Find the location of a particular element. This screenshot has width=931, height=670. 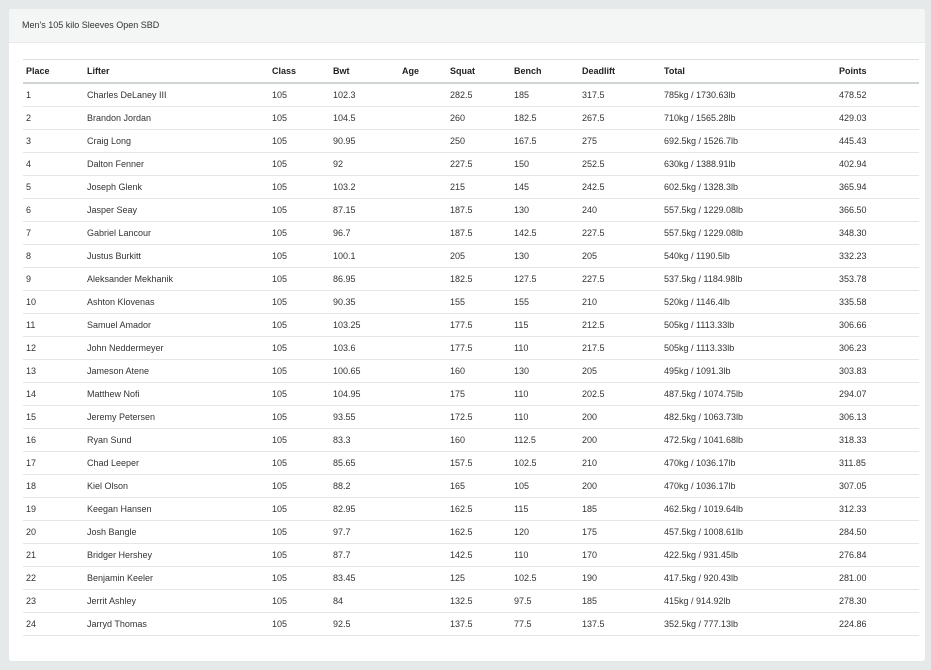

cell-total: 540kg / 1190.5lb is located at coordinates (748, 256).